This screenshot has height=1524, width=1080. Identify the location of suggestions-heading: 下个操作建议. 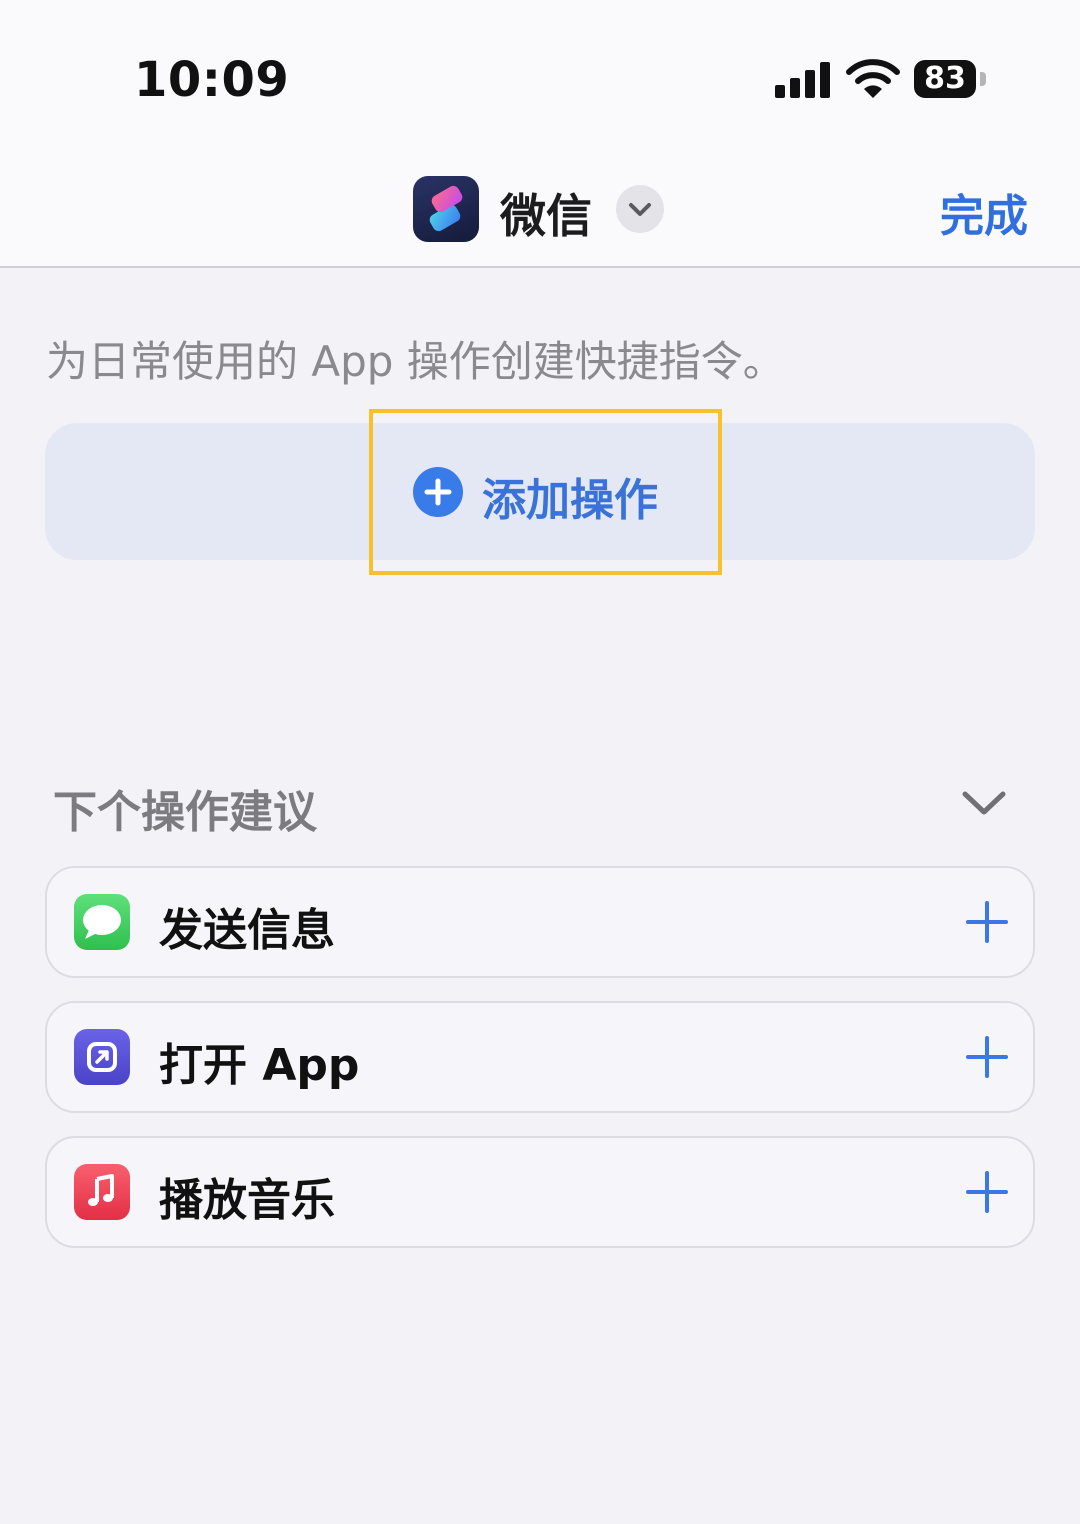
(185, 812).